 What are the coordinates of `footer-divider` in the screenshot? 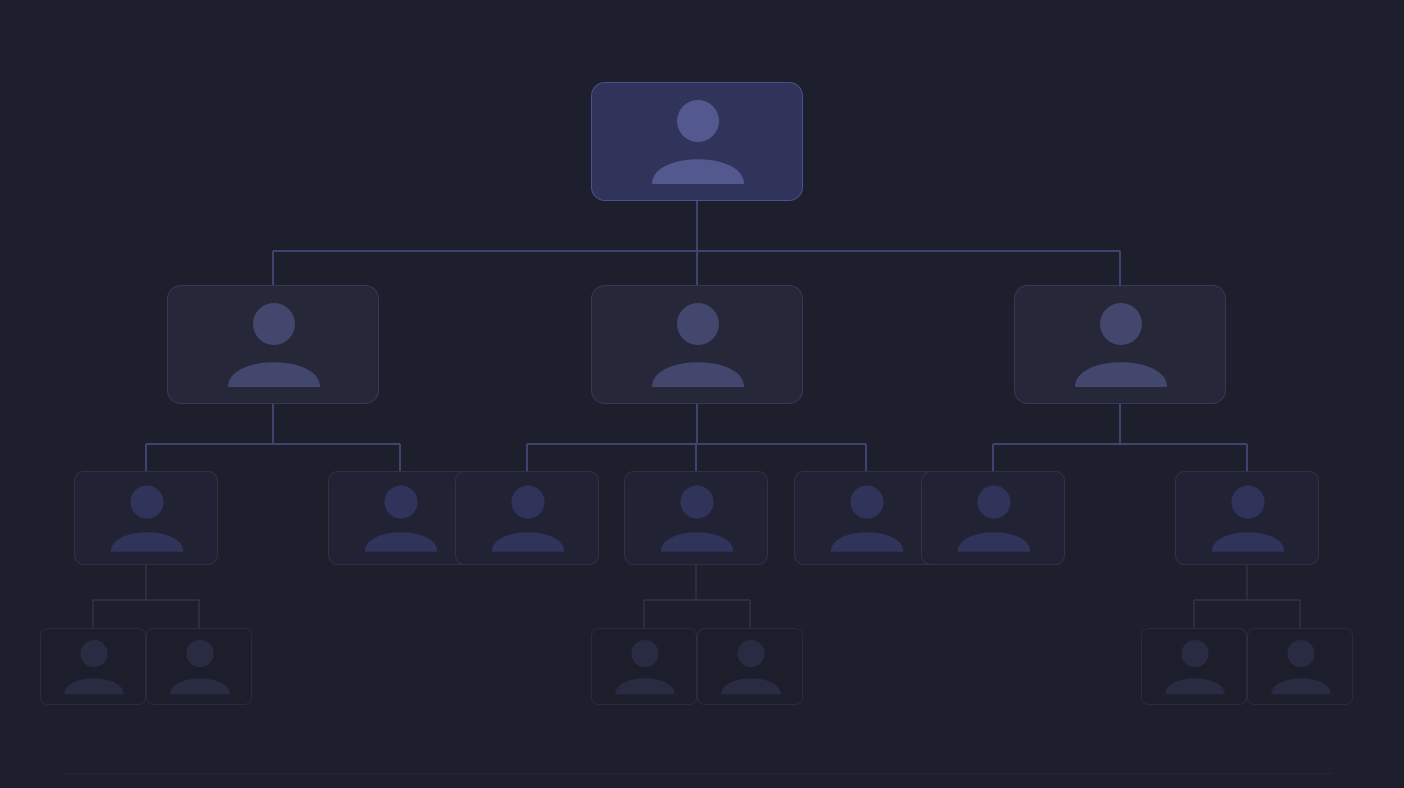 It's located at (697, 773).